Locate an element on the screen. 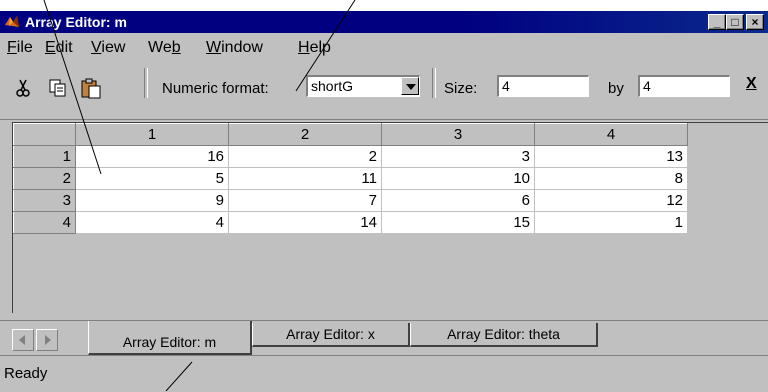  grid-cell: 9 is located at coordinates (152, 200).